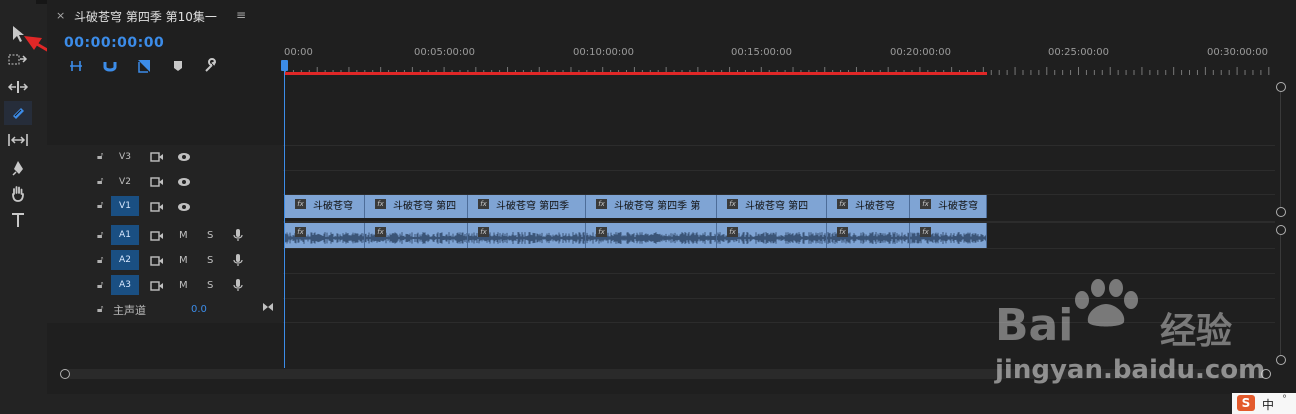 This screenshot has width=1296, height=414. Describe the element at coordinates (425, 206) in the screenshot. I see `clip-label: 斗破苍穹 第四` at that location.